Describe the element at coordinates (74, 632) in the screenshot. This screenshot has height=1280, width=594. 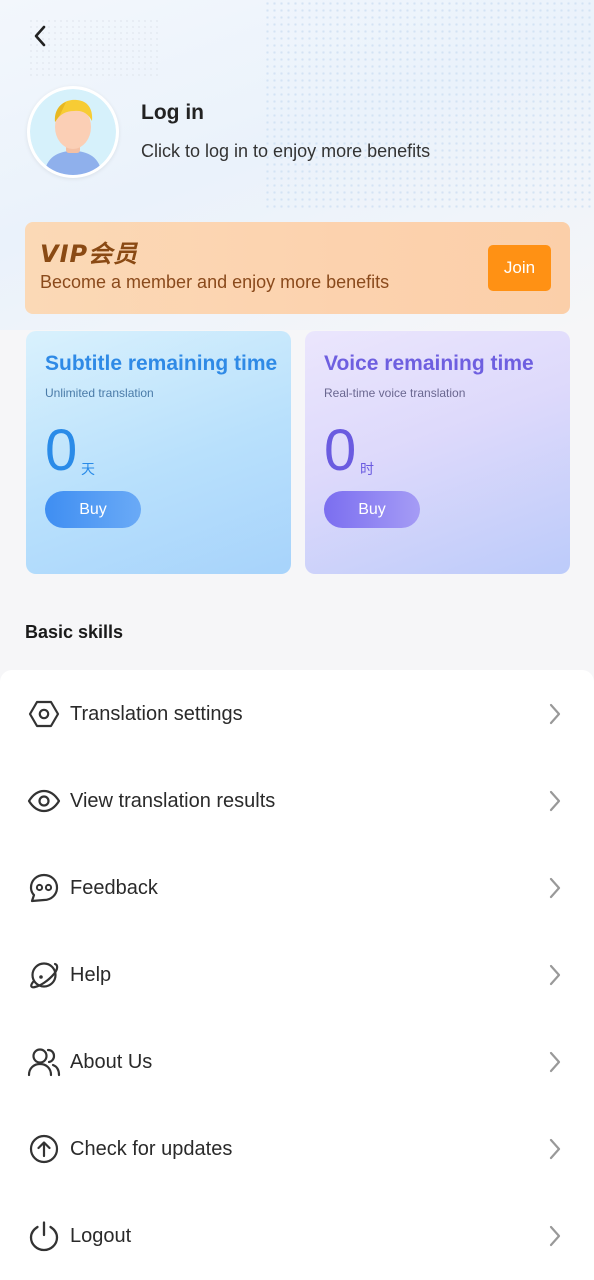
I see `section-title: Basic skills` at that location.